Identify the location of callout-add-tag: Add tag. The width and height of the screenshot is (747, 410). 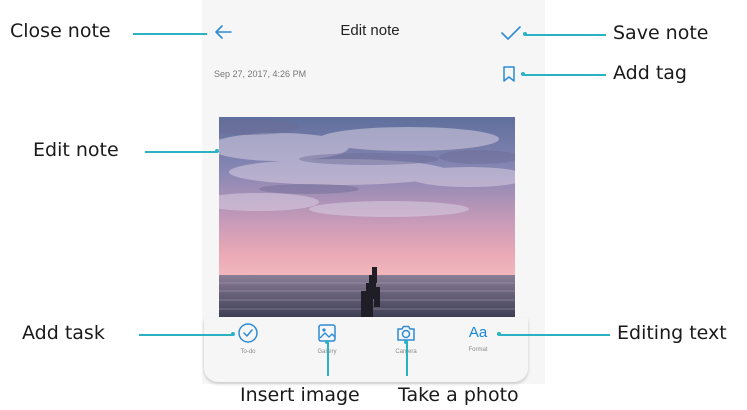
(650, 73).